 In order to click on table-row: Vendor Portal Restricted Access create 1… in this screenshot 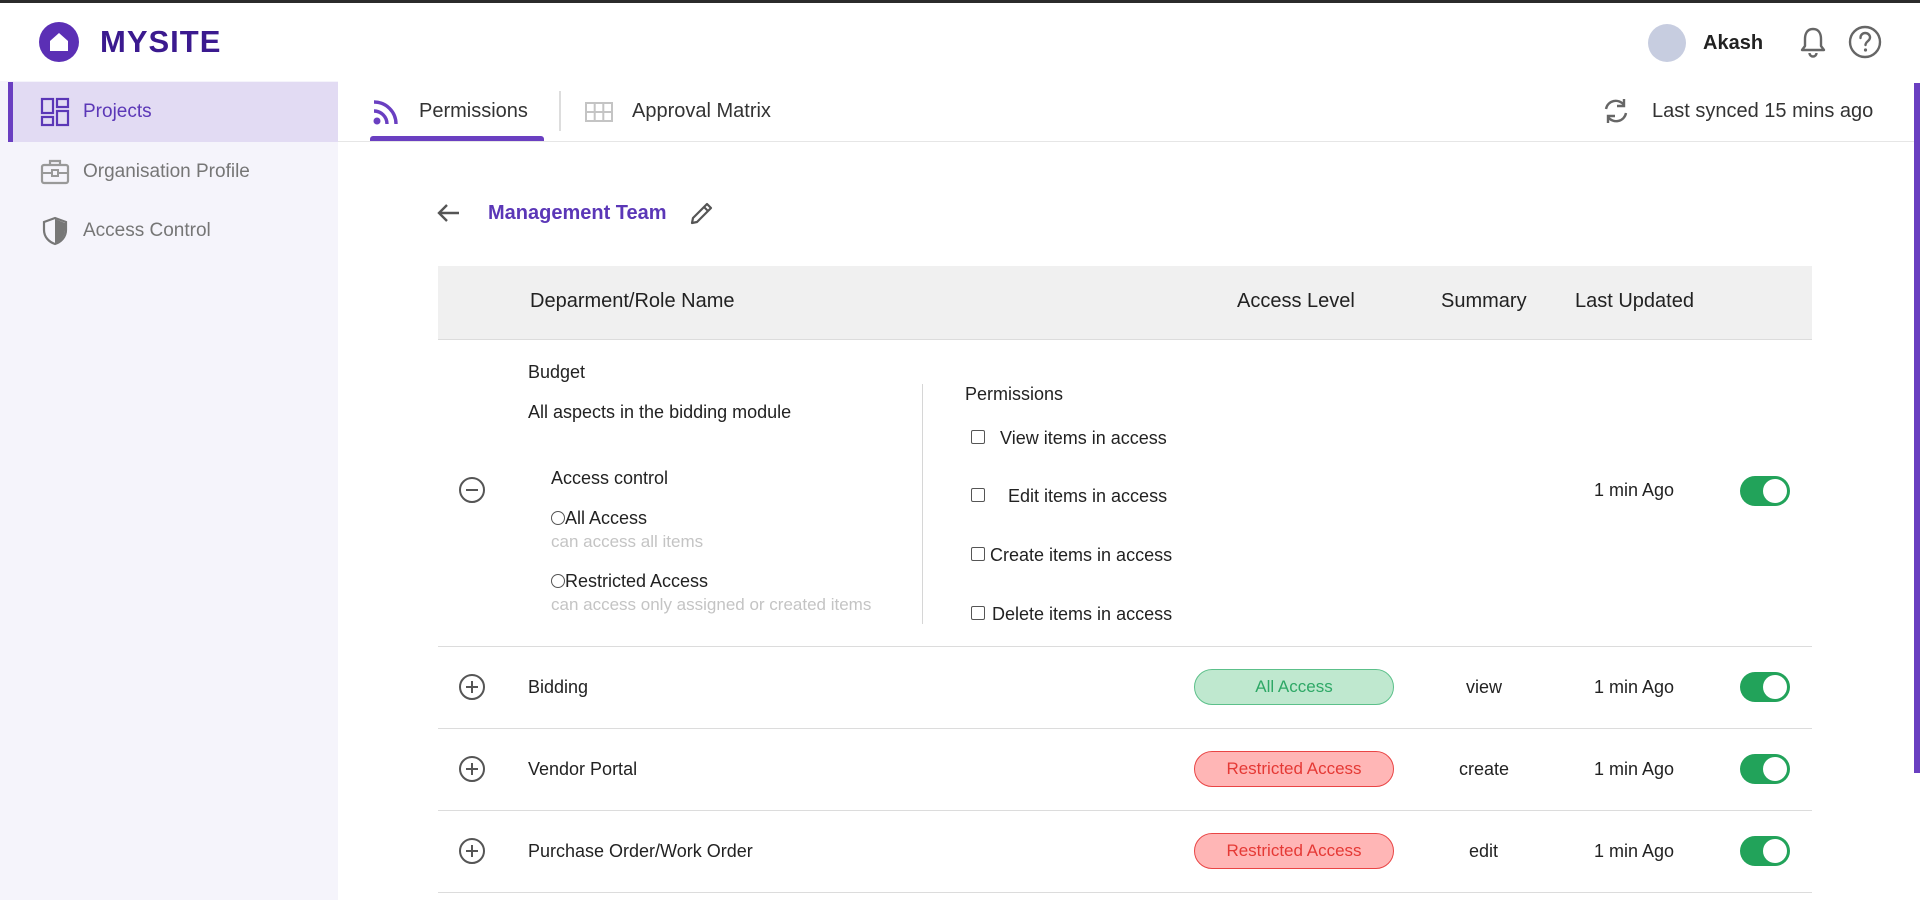, I will do `click(1125, 770)`.